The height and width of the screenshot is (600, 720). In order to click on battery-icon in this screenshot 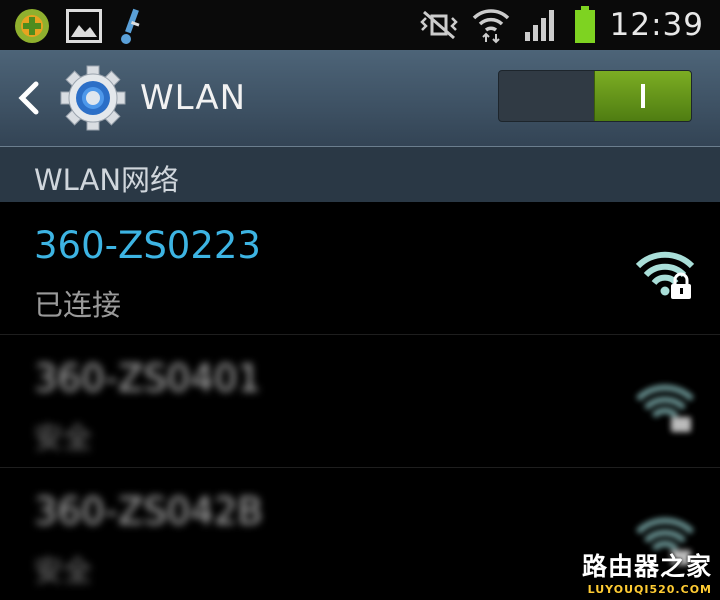, I will do `click(584, 24)`.